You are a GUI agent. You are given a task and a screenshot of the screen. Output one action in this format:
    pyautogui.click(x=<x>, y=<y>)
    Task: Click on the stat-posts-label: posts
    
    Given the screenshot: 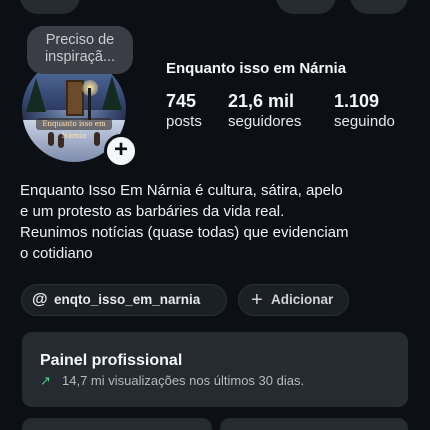 What is the action you would take?
    pyautogui.click(x=184, y=121)
    